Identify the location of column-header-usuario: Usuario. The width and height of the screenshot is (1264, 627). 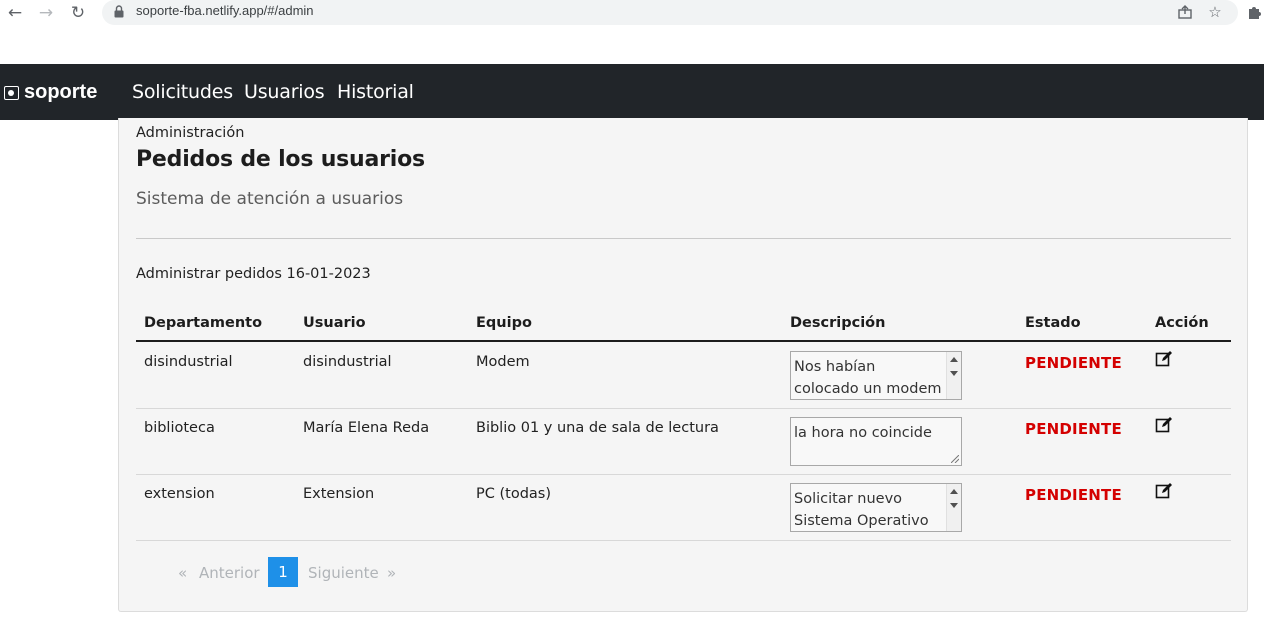
(334, 323).